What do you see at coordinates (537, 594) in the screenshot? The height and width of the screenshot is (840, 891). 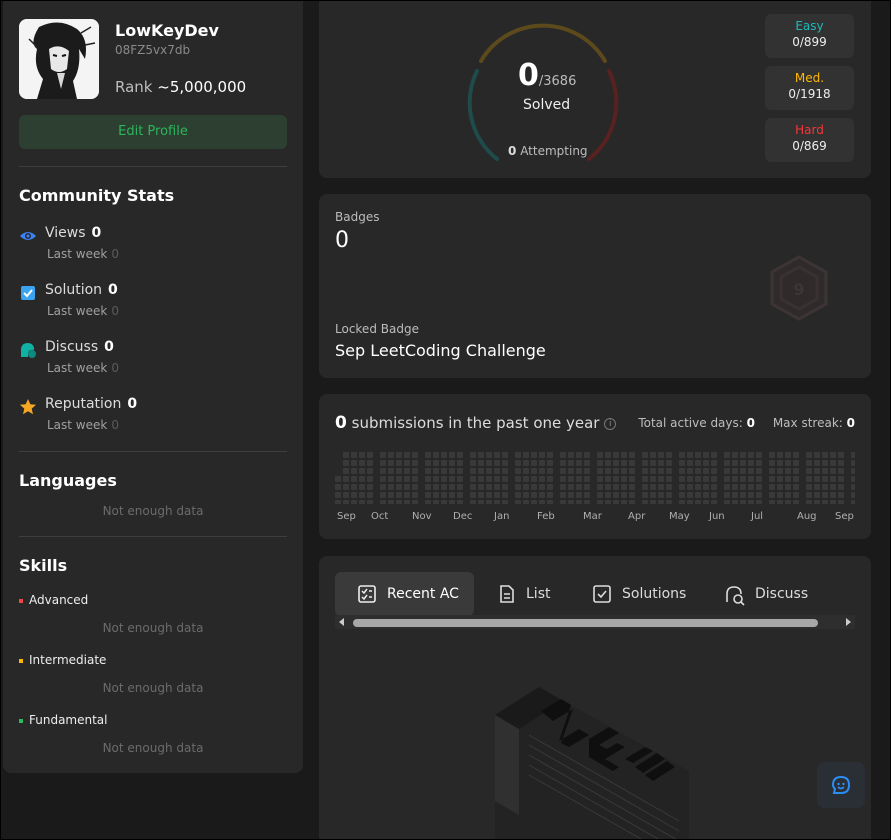 I see `tab-list: List` at bounding box center [537, 594].